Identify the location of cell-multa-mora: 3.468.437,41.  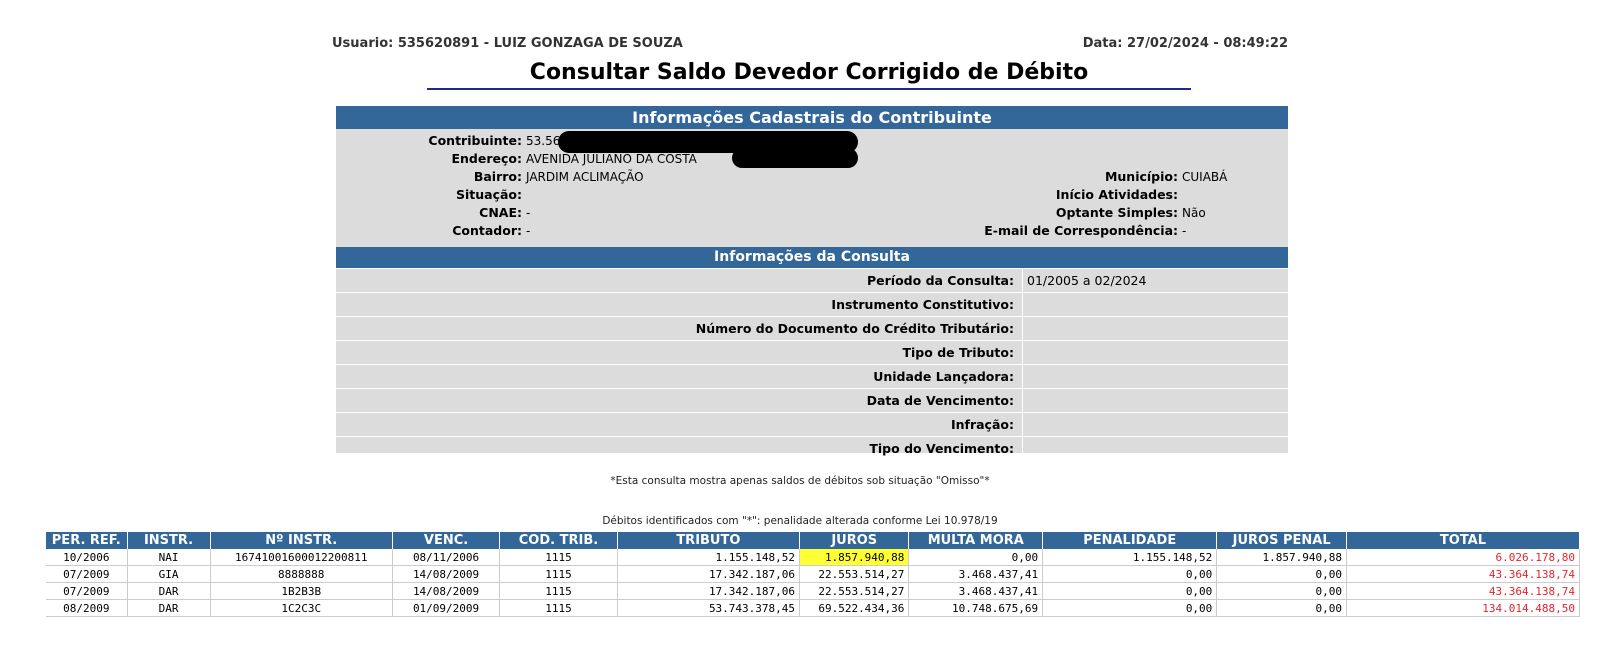
(976, 574).